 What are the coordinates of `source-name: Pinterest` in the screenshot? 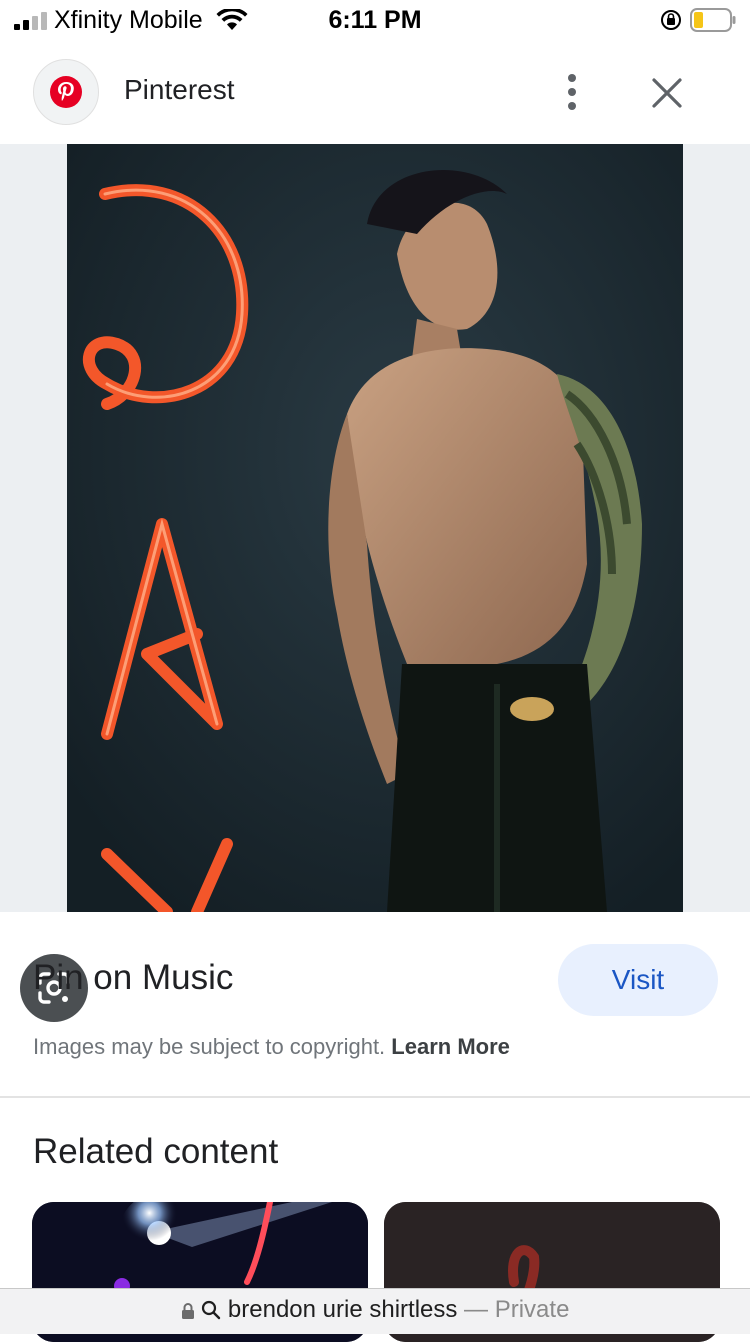 It's located at (179, 90).